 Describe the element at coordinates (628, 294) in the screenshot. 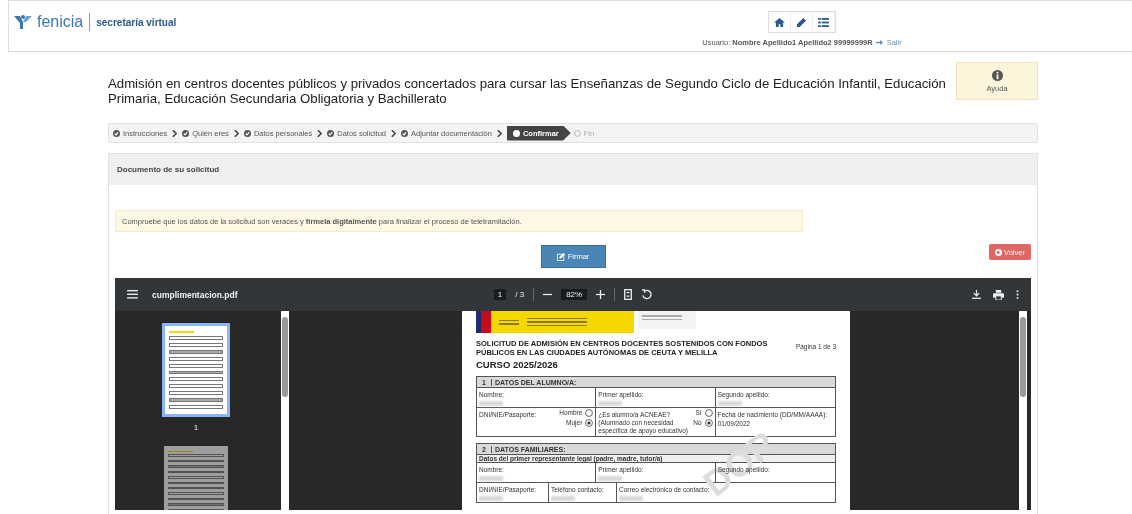

I see `fit-page-icon` at that location.